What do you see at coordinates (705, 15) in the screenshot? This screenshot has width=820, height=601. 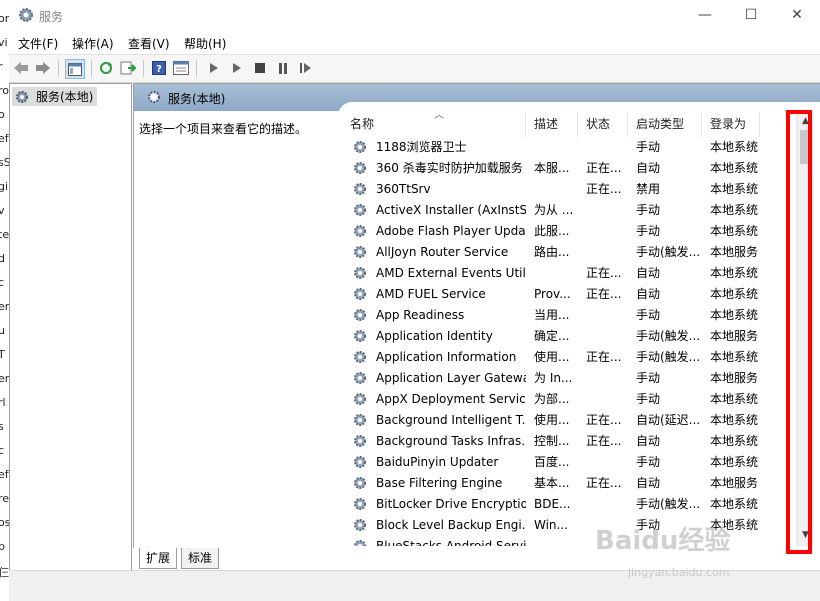 I see `minimize-button: —` at bounding box center [705, 15].